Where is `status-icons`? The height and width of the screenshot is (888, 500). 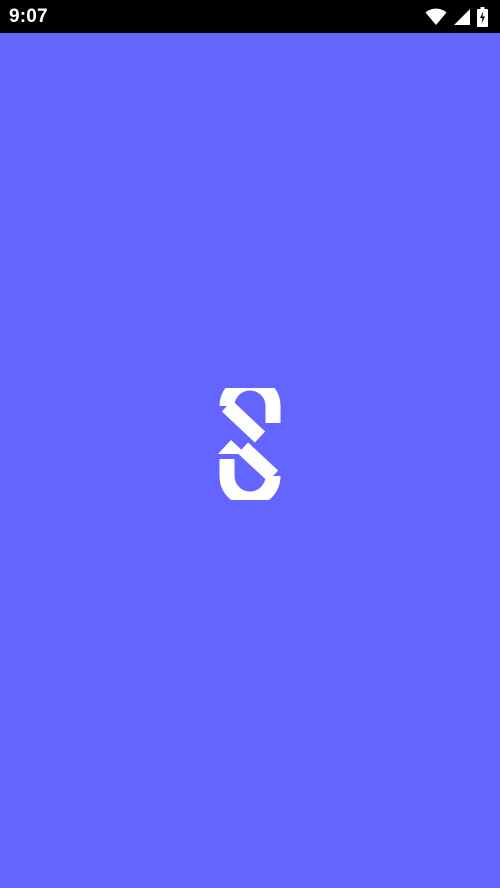 status-icons is located at coordinates (456, 16).